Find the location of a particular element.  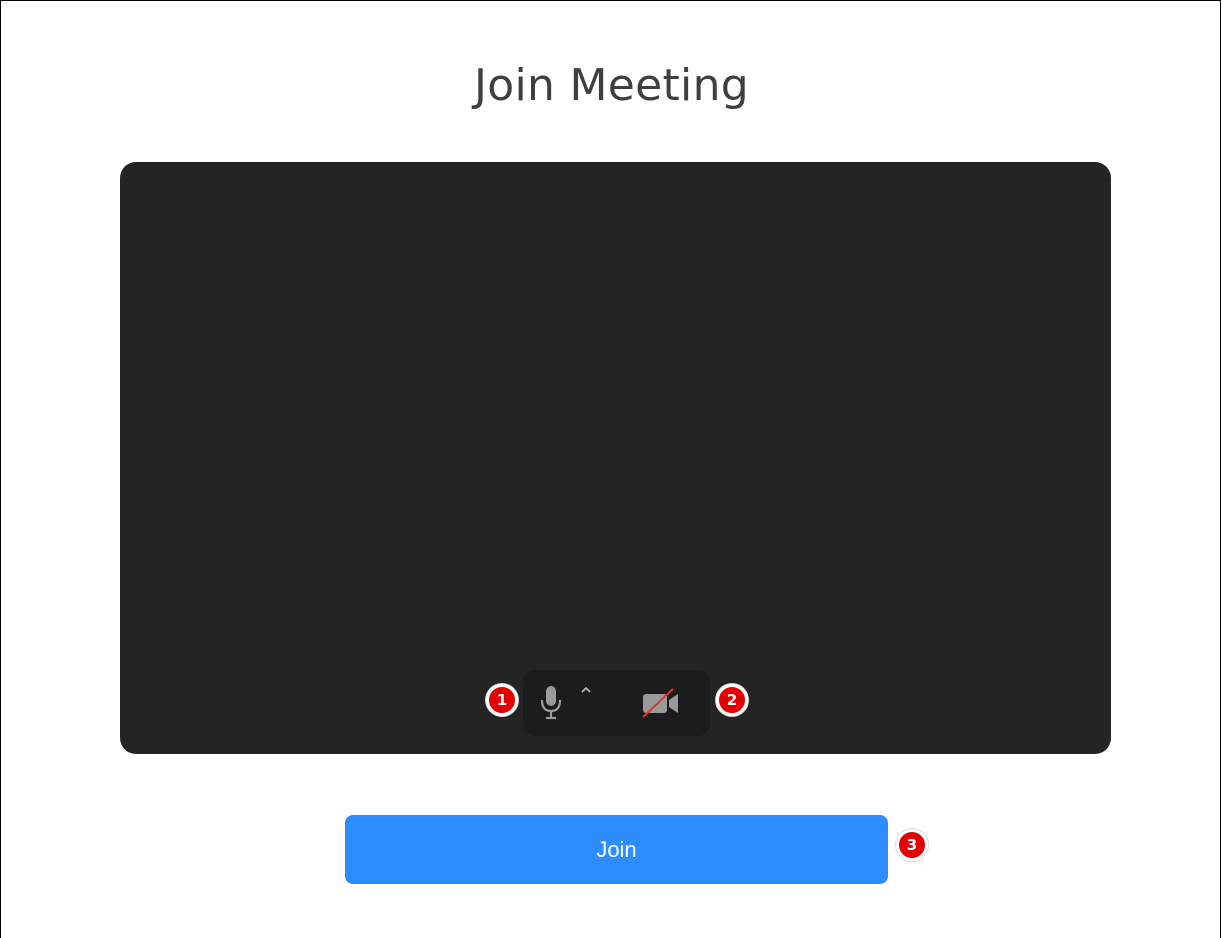

chevron-up-icon is located at coordinates (586, 690).